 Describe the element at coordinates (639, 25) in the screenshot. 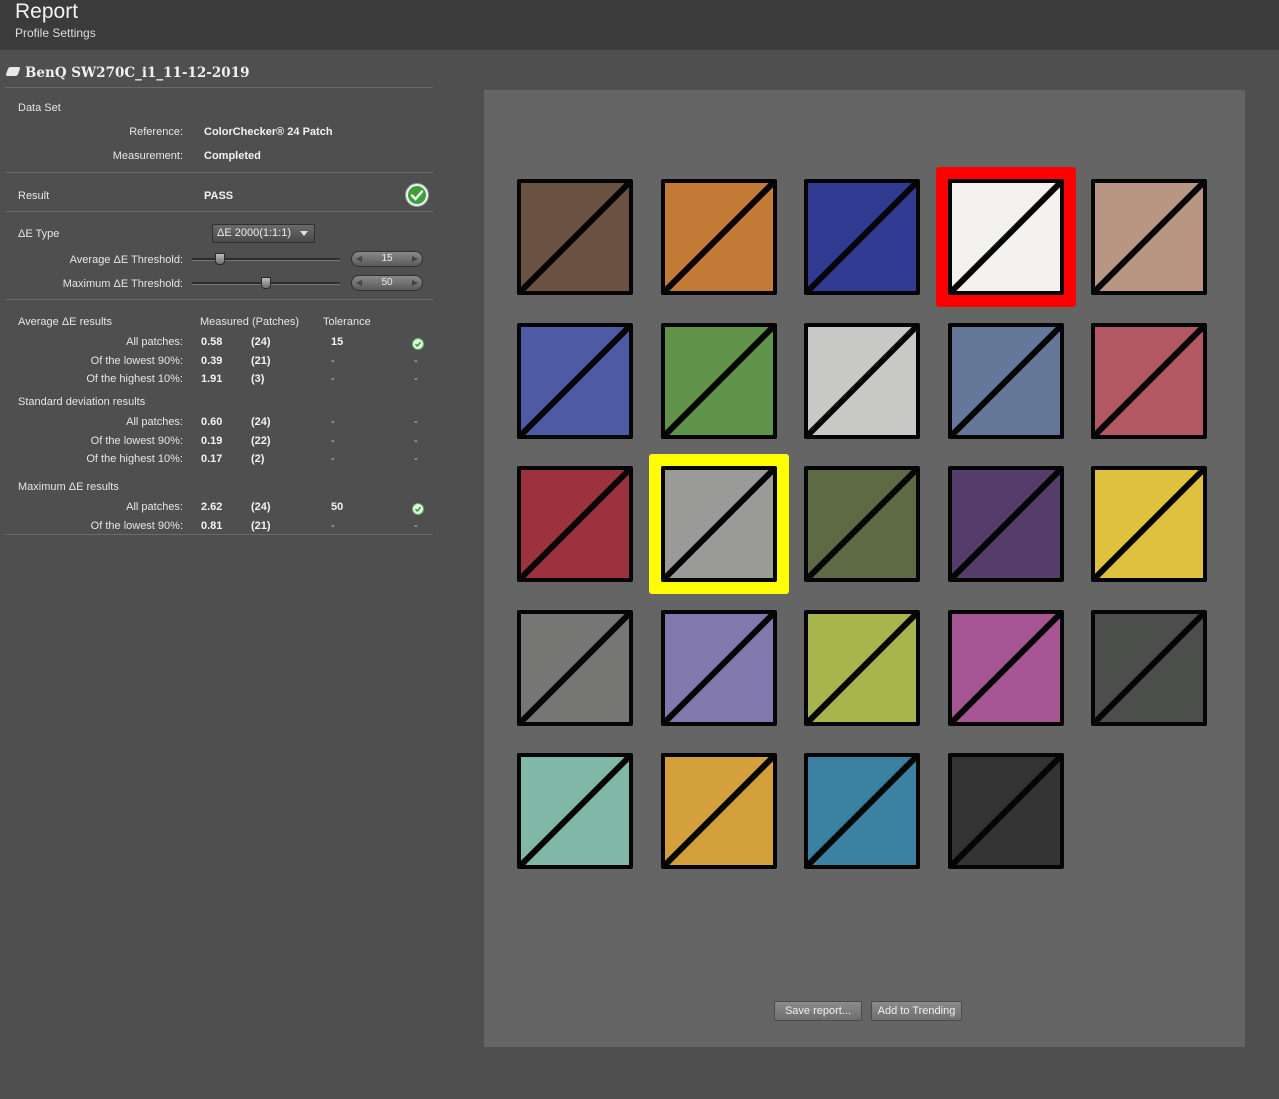

I see `header-bar: Report Profile Settings` at that location.